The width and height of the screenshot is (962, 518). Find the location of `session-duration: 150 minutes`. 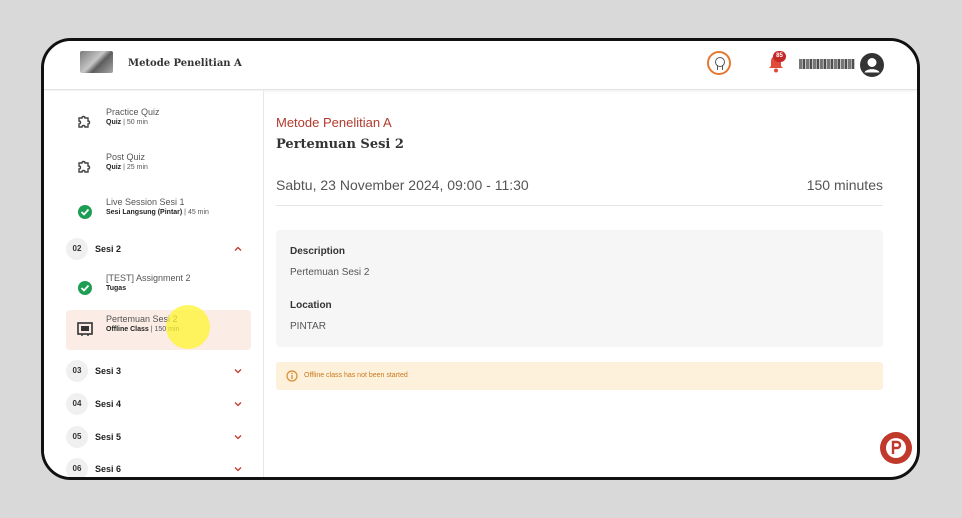

session-duration: 150 minutes is located at coordinates (844, 185).